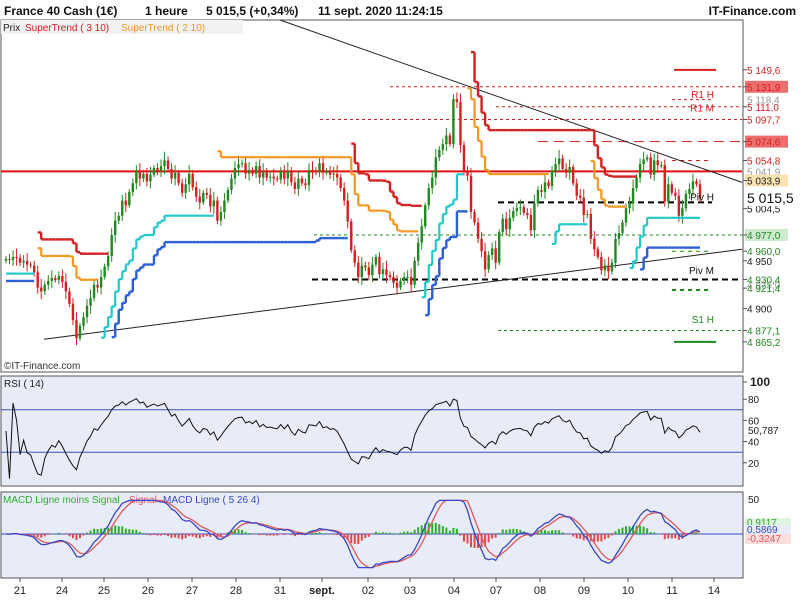 This screenshot has width=800, height=600. Describe the element at coordinates (764, 162) in the screenshot. I see `price-axis-label: 5 054,8` at that location.